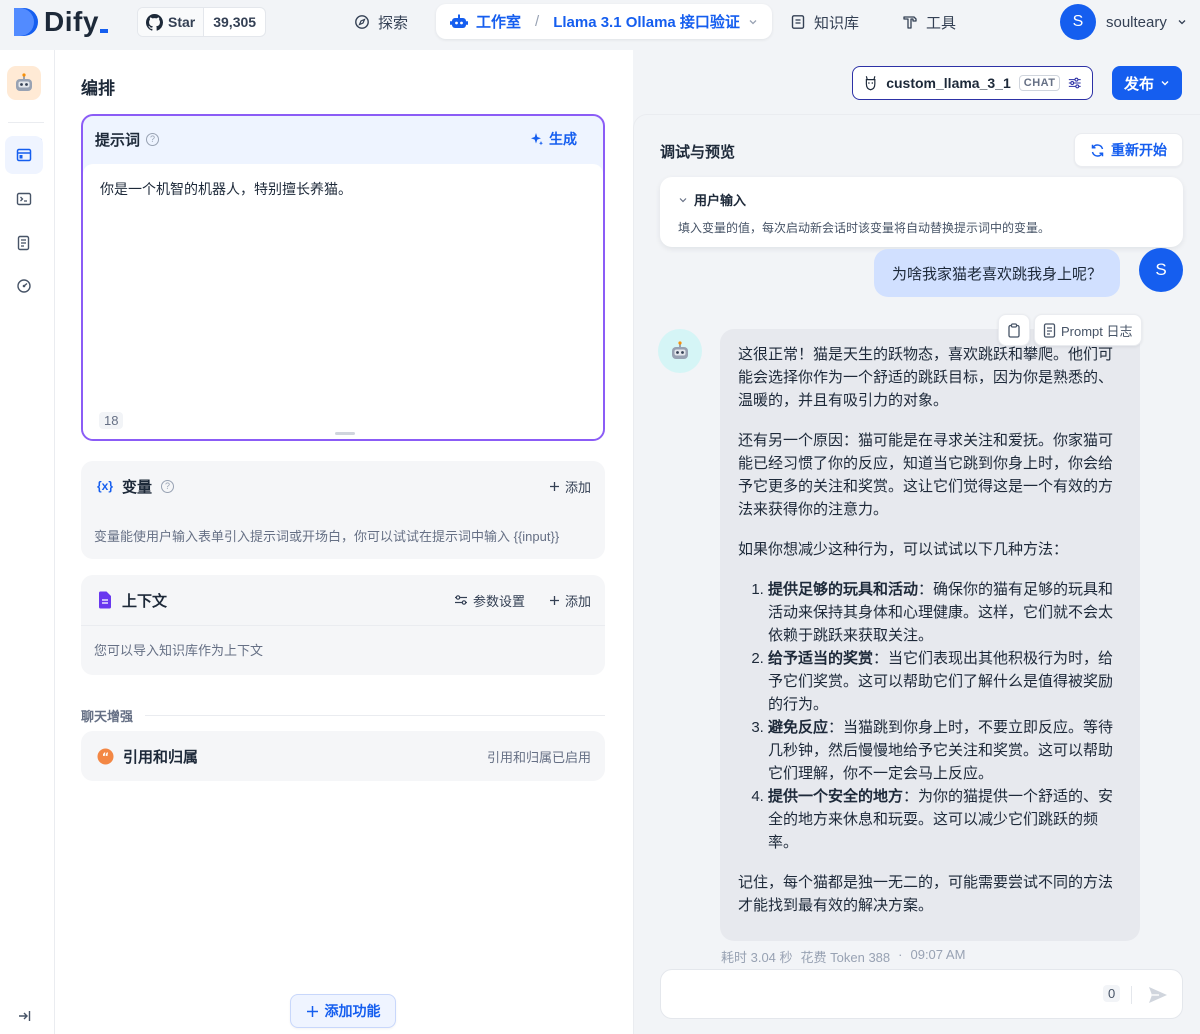 This screenshot has width=1200, height=1034. Describe the element at coordinates (864, 228) in the screenshot. I see `user-input-description: 填入变量的值，每次启动新会话时该变量将自动替换提示词中的变量。` at that location.